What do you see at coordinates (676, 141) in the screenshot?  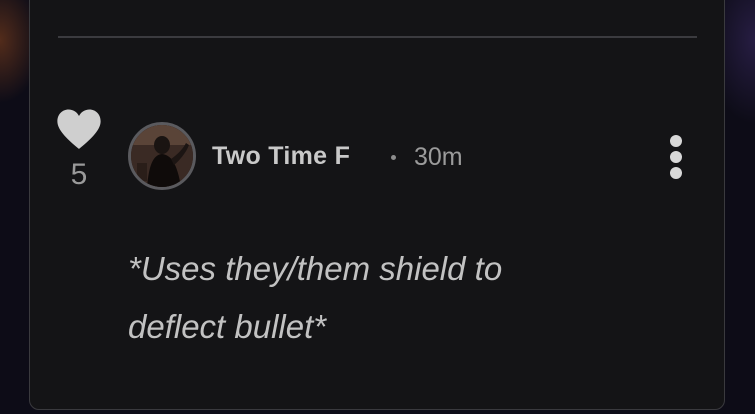 I see `more-vertical-icon` at bounding box center [676, 141].